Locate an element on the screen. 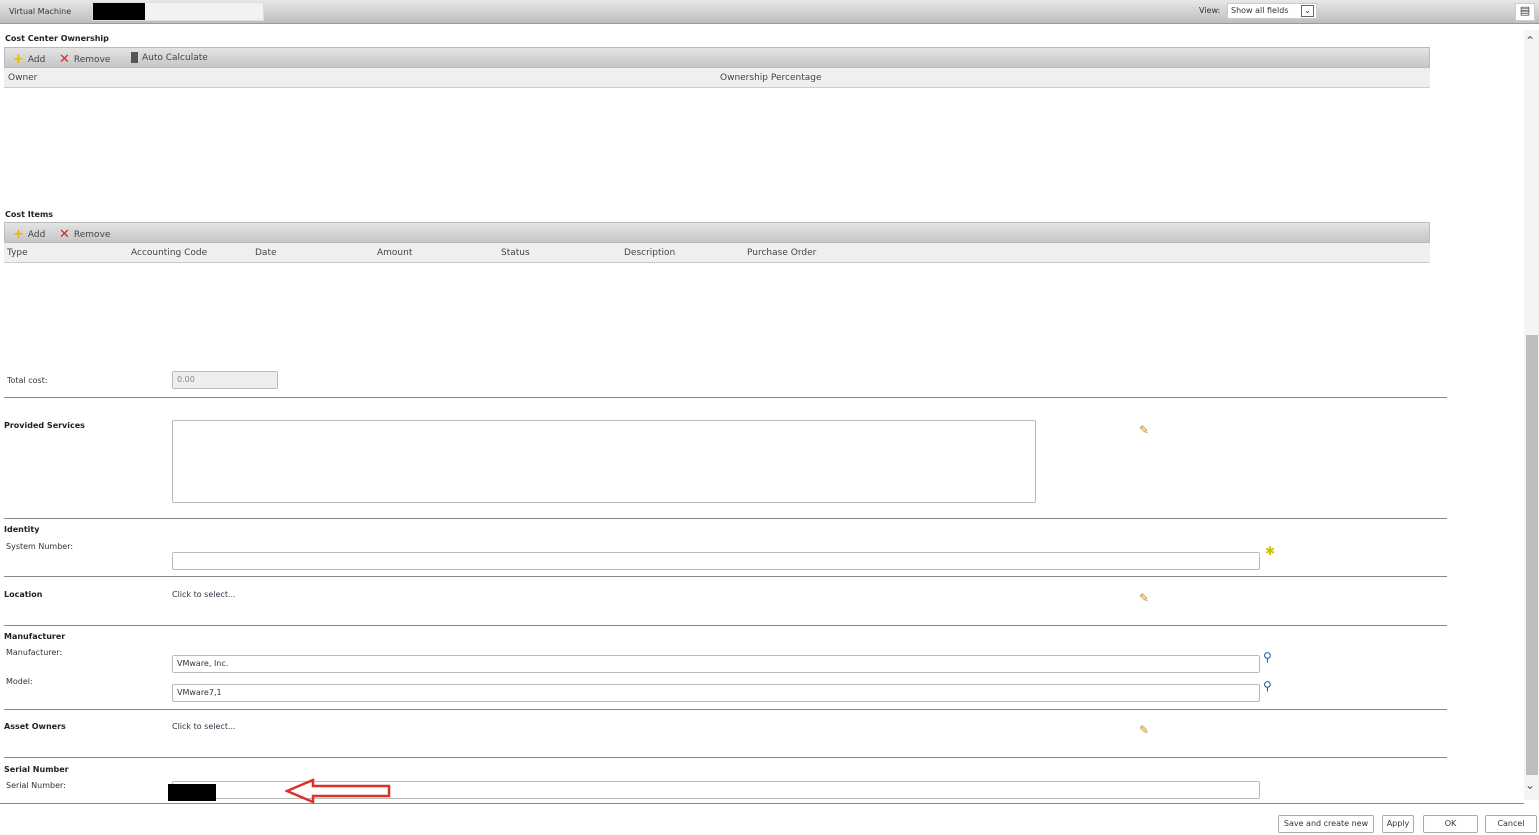 The image size is (1539, 835). apply-button: Apply is located at coordinates (1398, 824).